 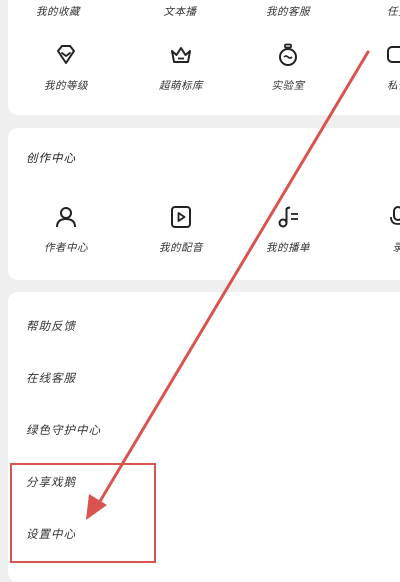 What do you see at coordinates (393, 11) in the screenshot?
I see `top-label-task: 任务` at bounding box center [393, 11].